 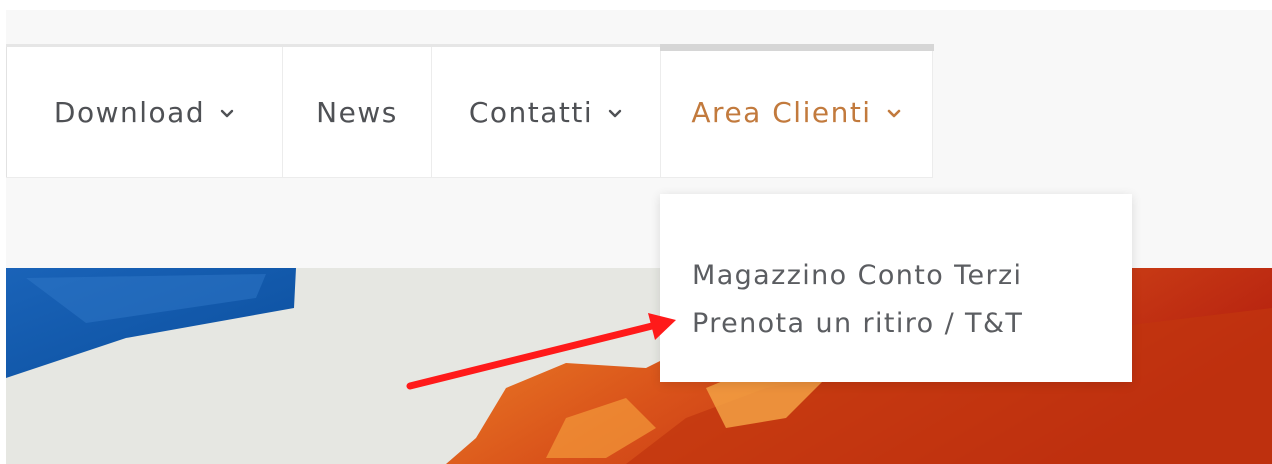 I want to click on nav-item-contatti: Contatti, so click(x=545, y=112).